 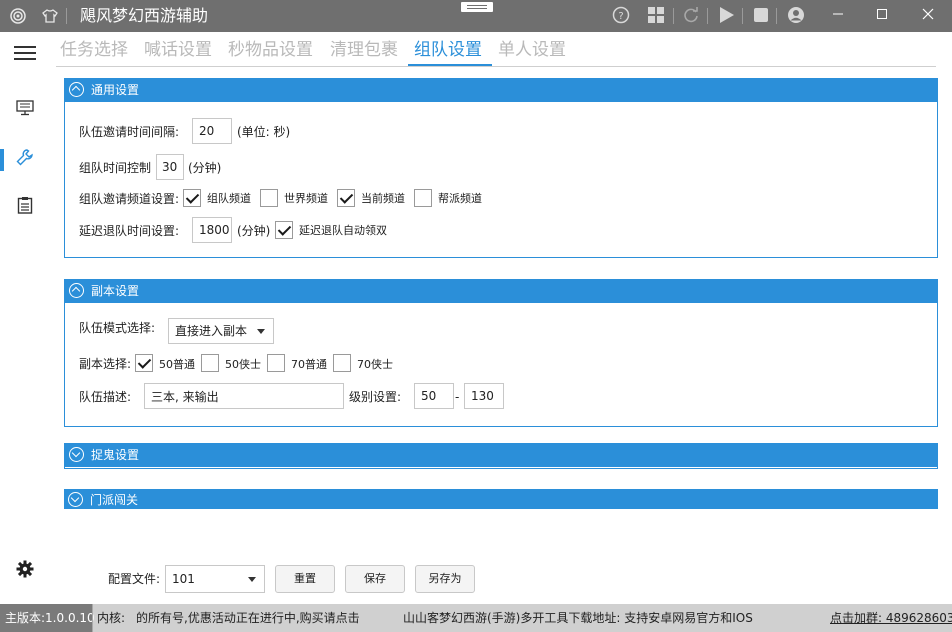 I want to click on invite-channel-label: 组队邀请频道设置:, so click(x=129, y=199).